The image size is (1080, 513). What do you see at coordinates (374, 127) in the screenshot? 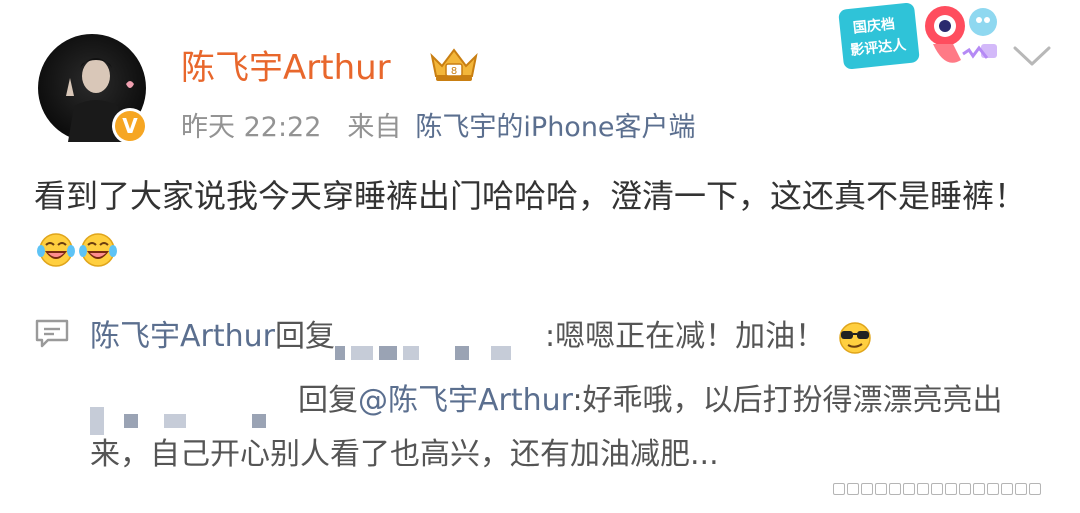
I see `source-label: 来自` at bounding box center [374, 127].